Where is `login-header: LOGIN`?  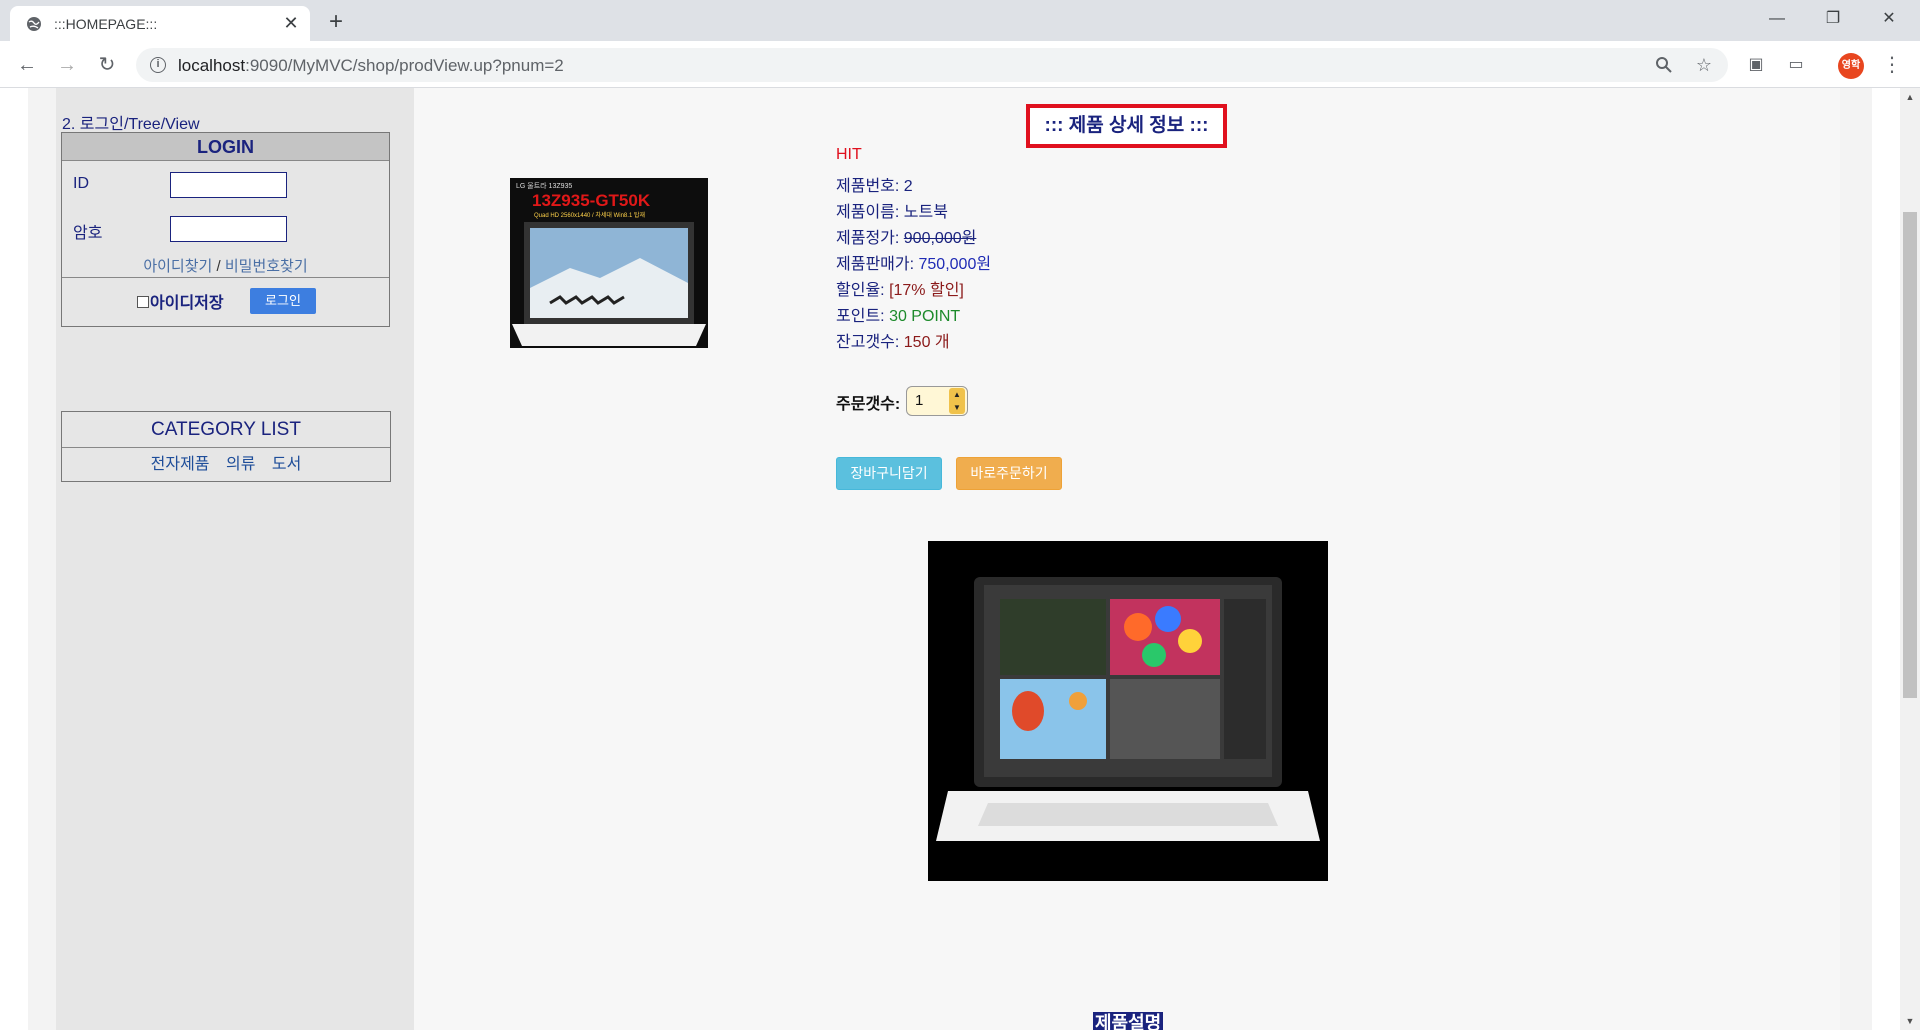 login-header: LOGIN is located at coordinates (225, 147).